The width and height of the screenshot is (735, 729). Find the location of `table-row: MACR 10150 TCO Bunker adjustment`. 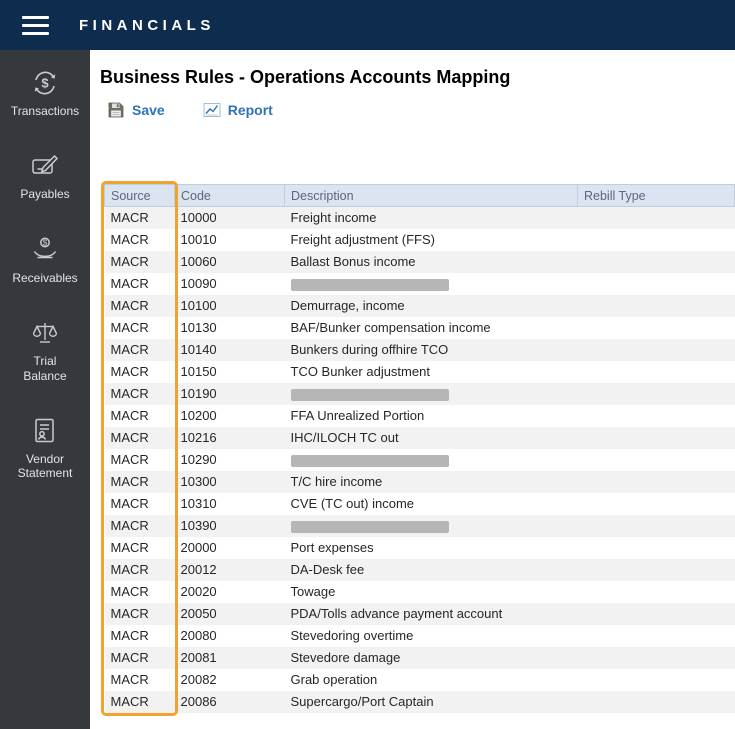

table-row: MACR 10150 TCO Bunker adjustment is located at coordinates (419, 371).